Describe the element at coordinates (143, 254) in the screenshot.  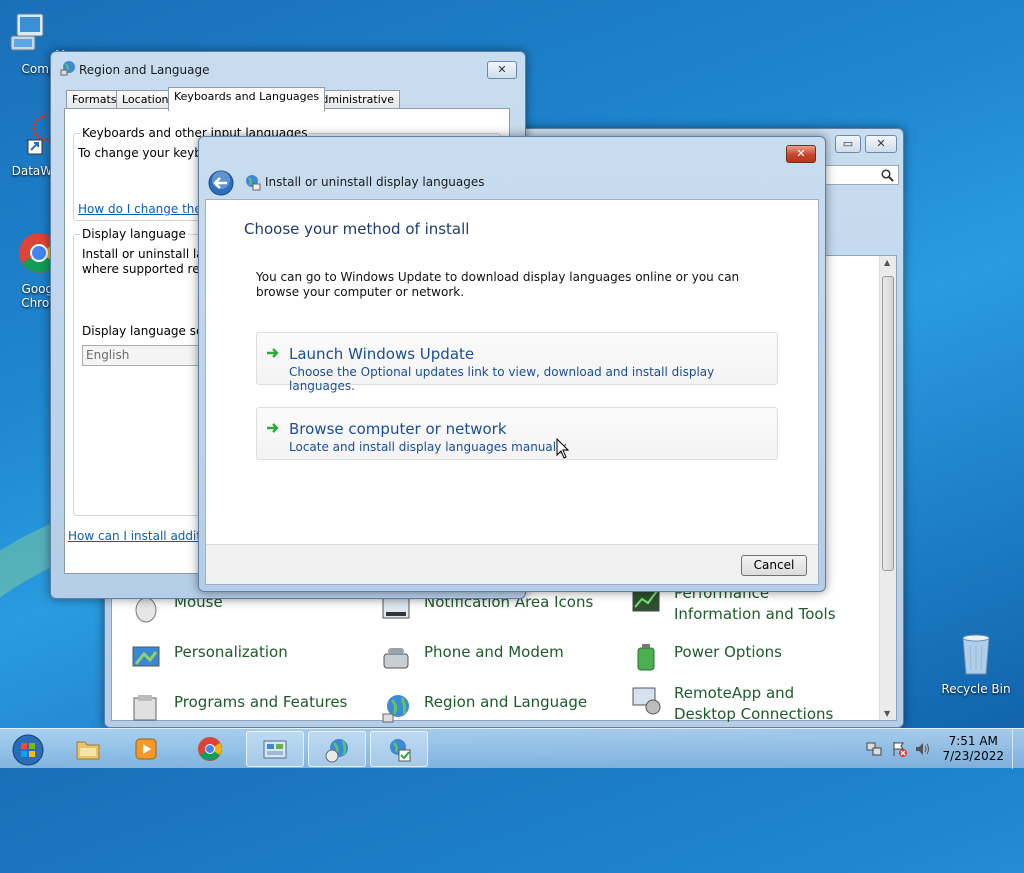
I see `display-text-line: Install or uninstall la` at that location.